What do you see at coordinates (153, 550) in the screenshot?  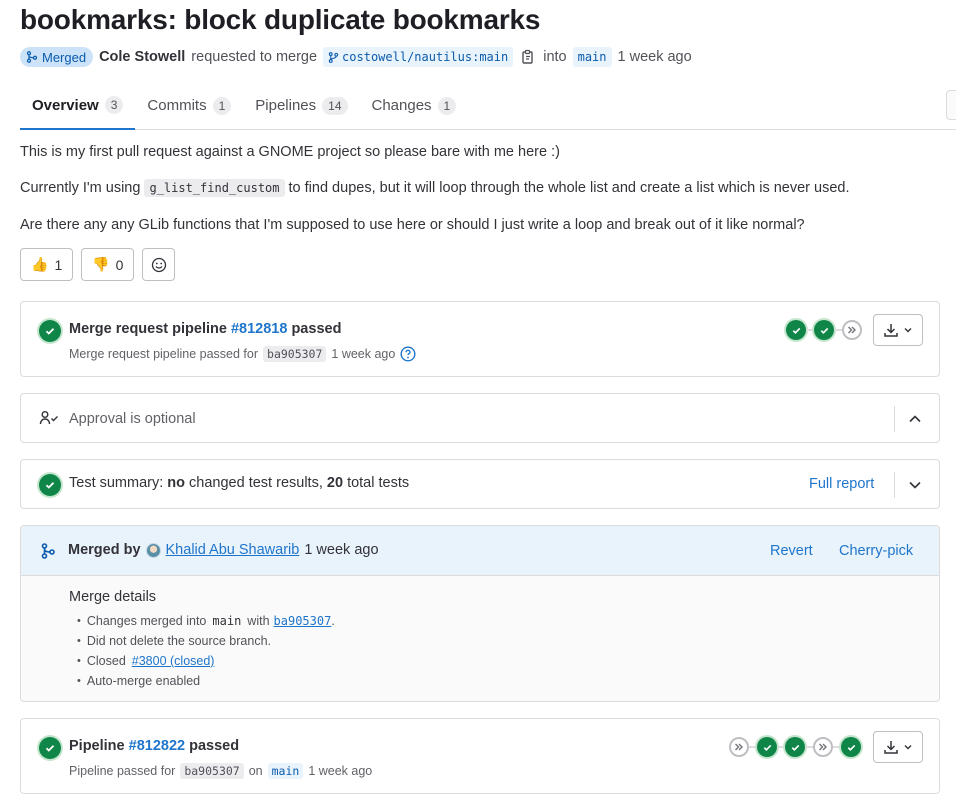 I see `avatar` at bounding box center [153, 550].